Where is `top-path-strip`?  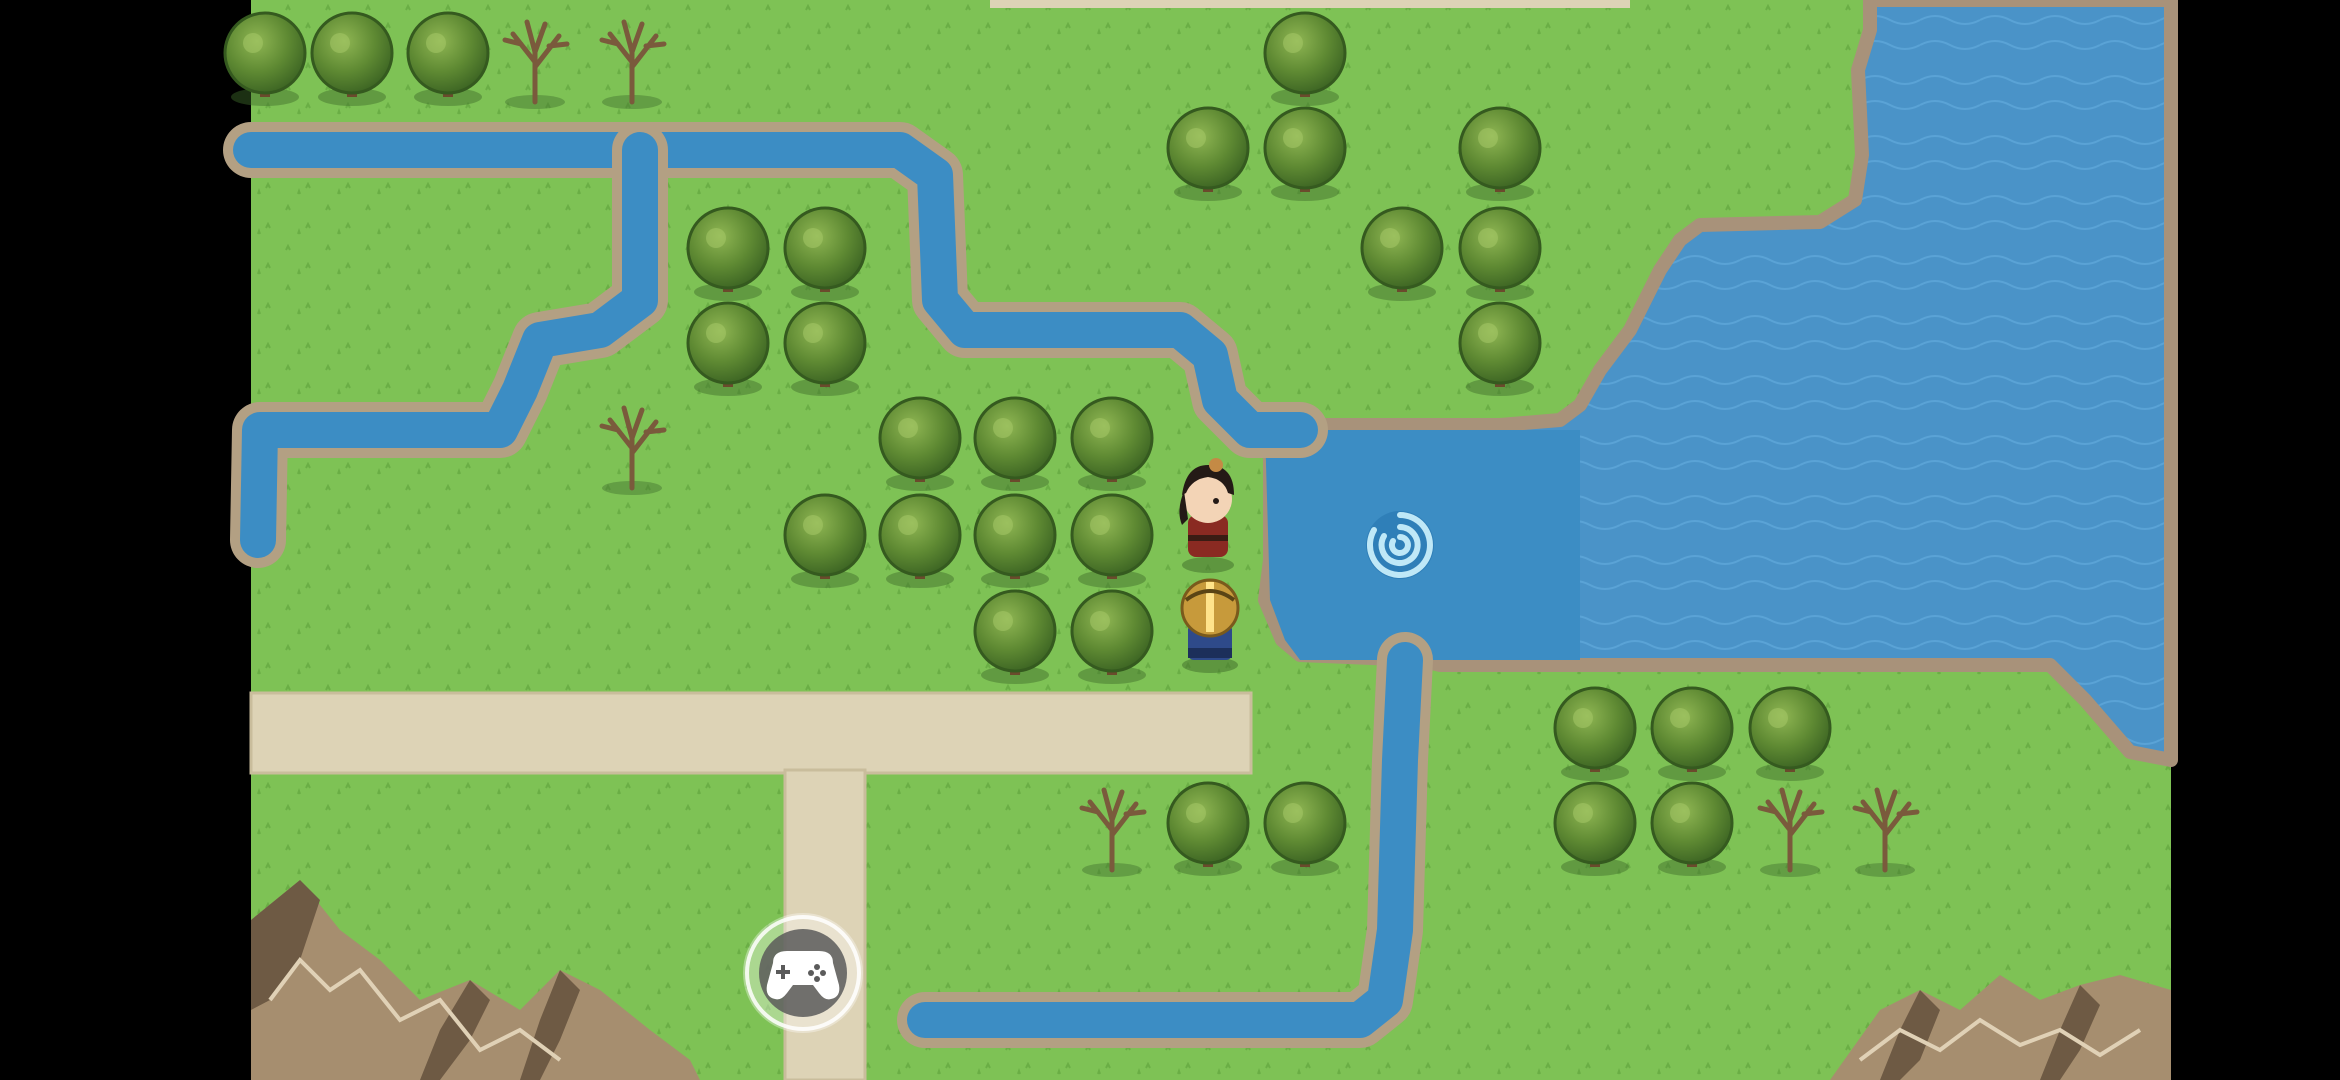
top-path-strip is located at coordinates (1310, 4).